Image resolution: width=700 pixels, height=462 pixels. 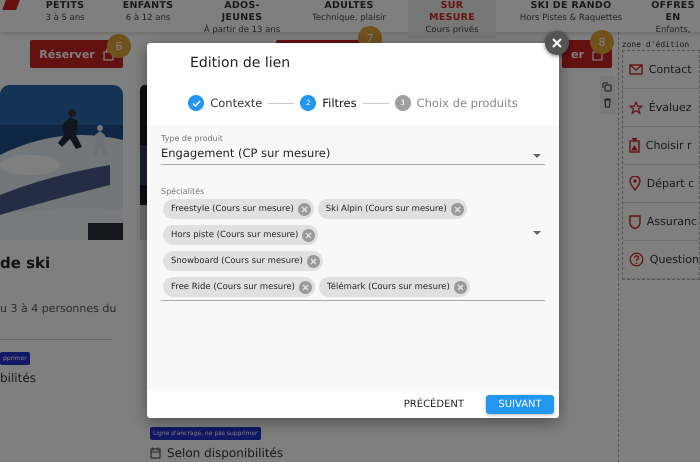 What do you see at coordinates (26, 263) in the screenshot?
I see `card-title: de ski` at bounding box center [26, 263].